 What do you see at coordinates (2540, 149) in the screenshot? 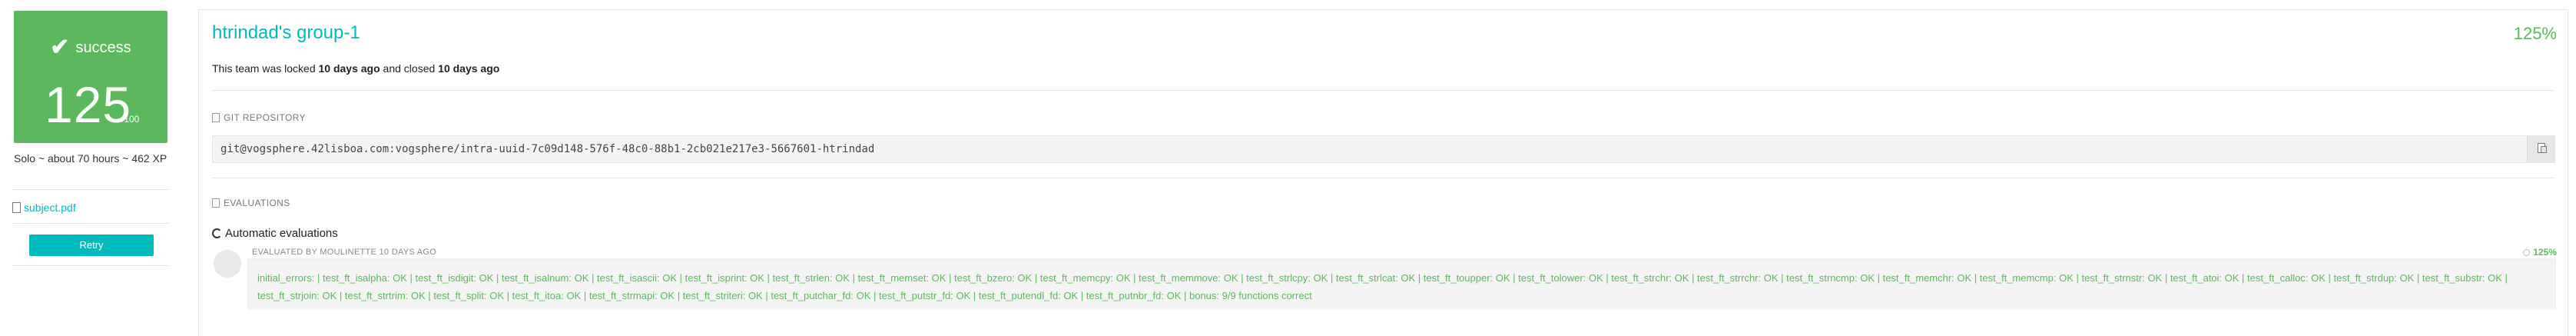
I see `copy-button` at bounding box center [2540, 149].